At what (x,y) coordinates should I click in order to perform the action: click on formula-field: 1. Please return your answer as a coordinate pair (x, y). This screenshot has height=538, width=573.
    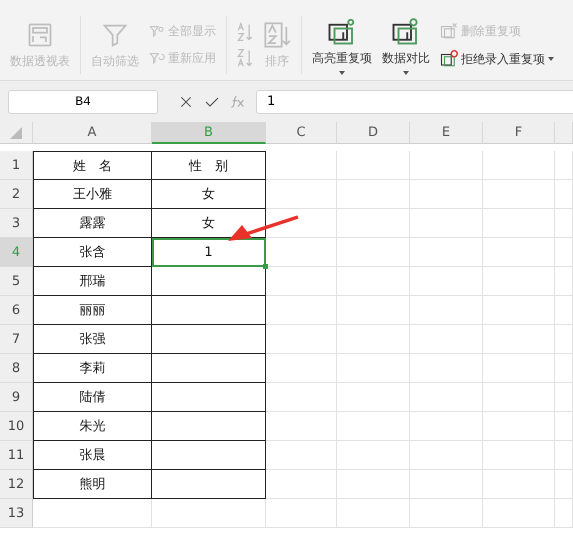
    Looking at the image, I should click on (414, 102).